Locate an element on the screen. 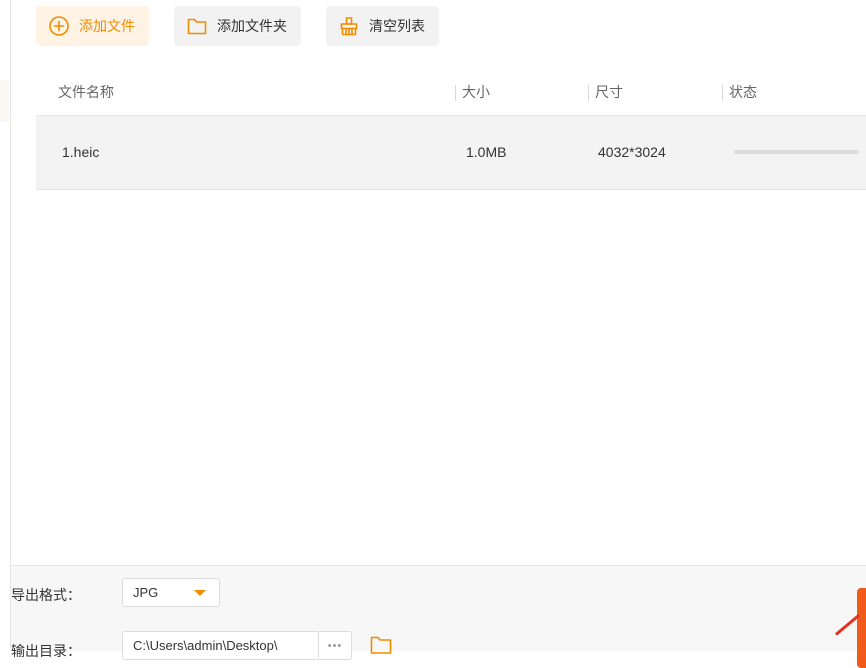  toolbar: 添加文件 添加文件夹 清空列表 is located at coordinates (237, 26).